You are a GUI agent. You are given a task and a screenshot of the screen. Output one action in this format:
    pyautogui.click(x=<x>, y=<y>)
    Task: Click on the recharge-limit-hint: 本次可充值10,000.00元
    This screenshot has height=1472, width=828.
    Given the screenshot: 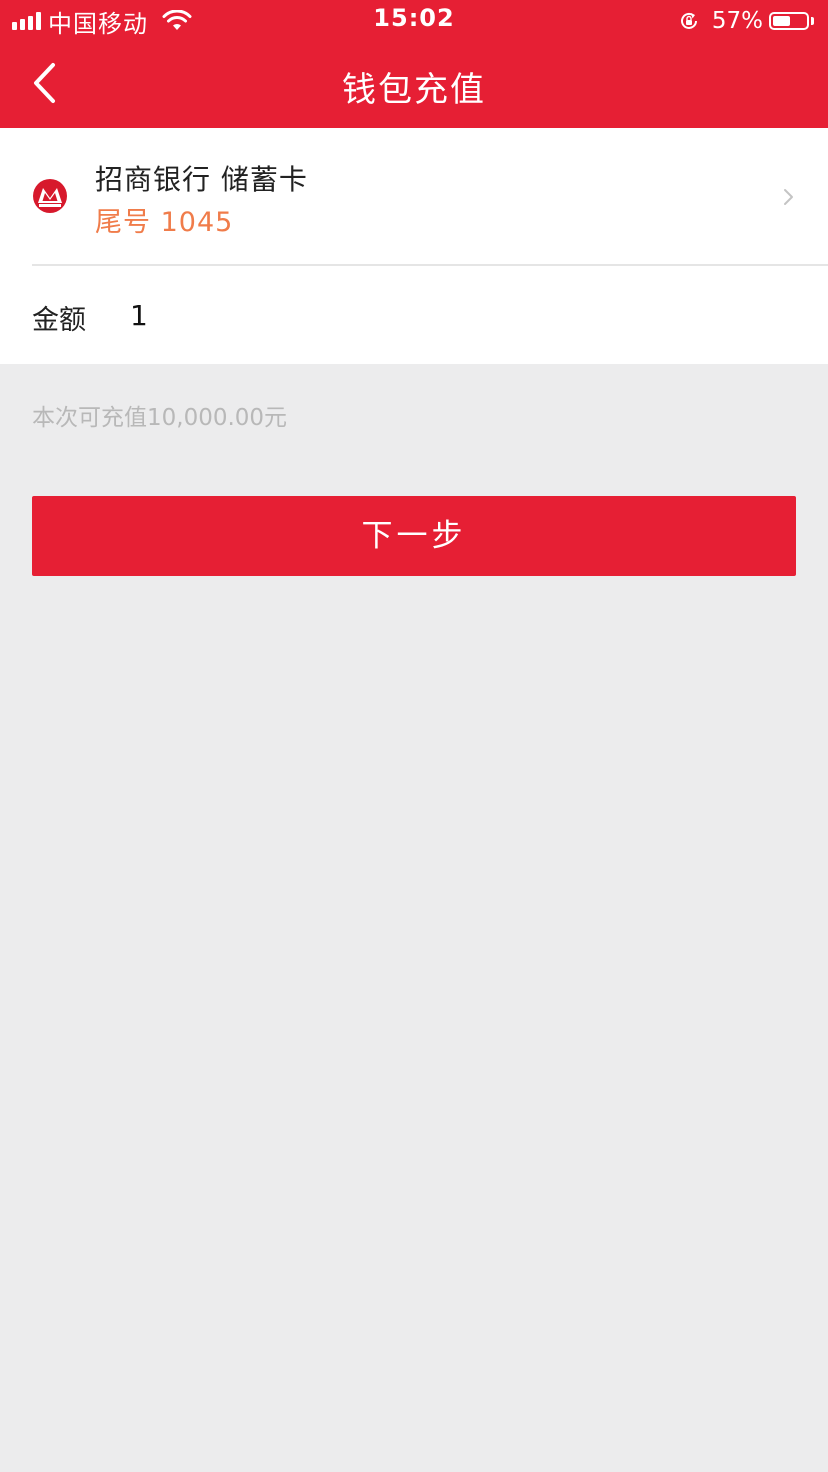 What is the action you would take?
    pyautogui.click(x=160, y=418)
    